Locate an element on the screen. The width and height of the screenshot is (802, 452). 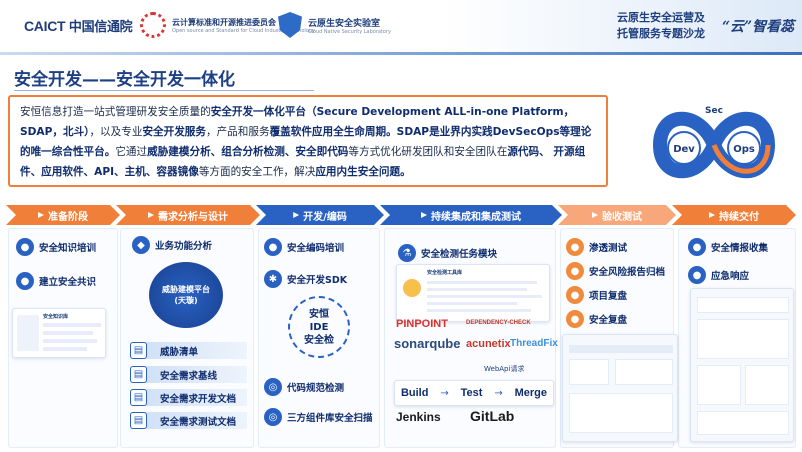
deliver-item: ● 安全情报收集 is located at coordinates (728, 247).